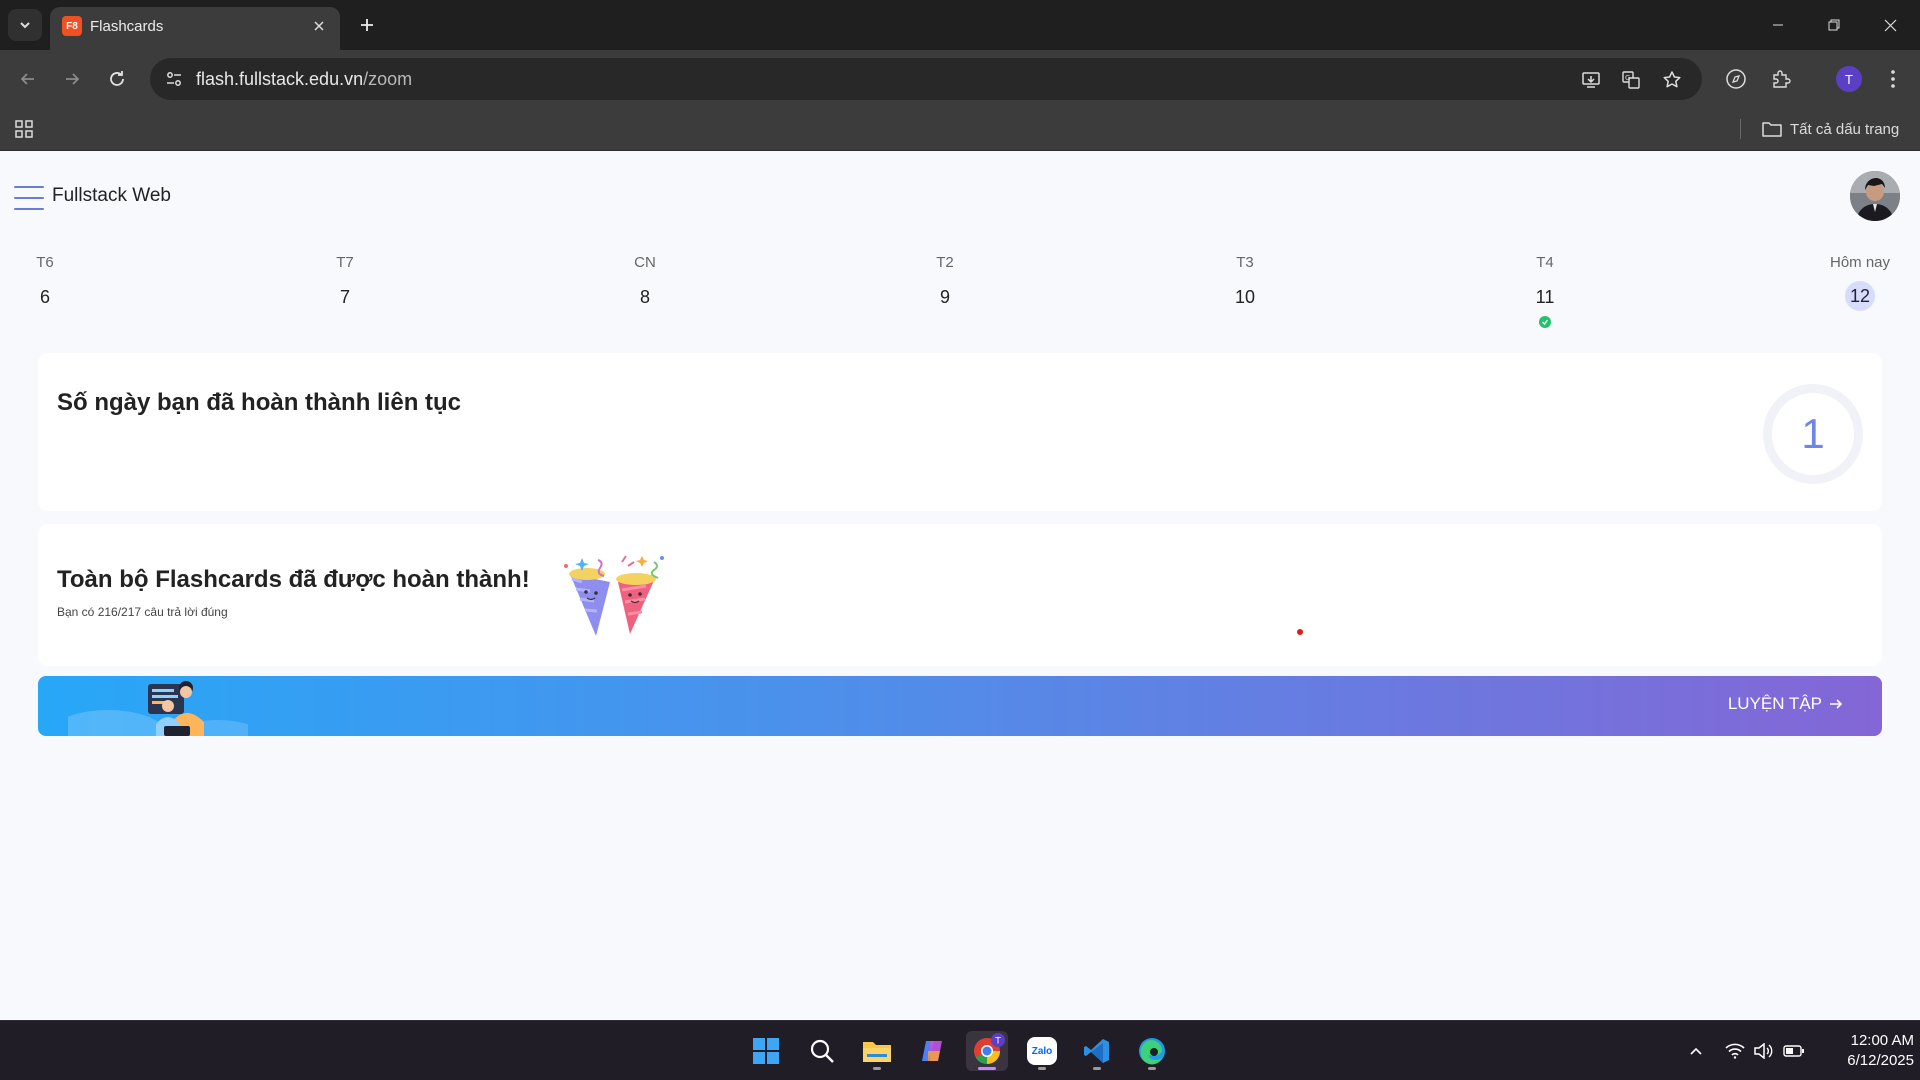  I want to click on calendar-weekday: T6, so click(45, 262).